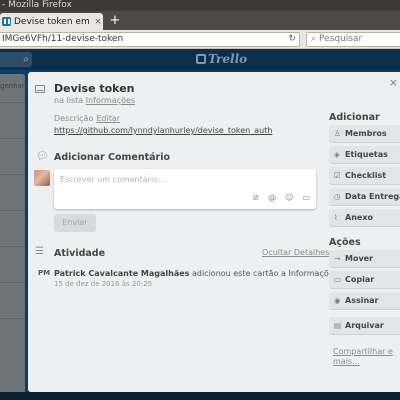  I want to click on mention-icon: @, so click(272, 197).